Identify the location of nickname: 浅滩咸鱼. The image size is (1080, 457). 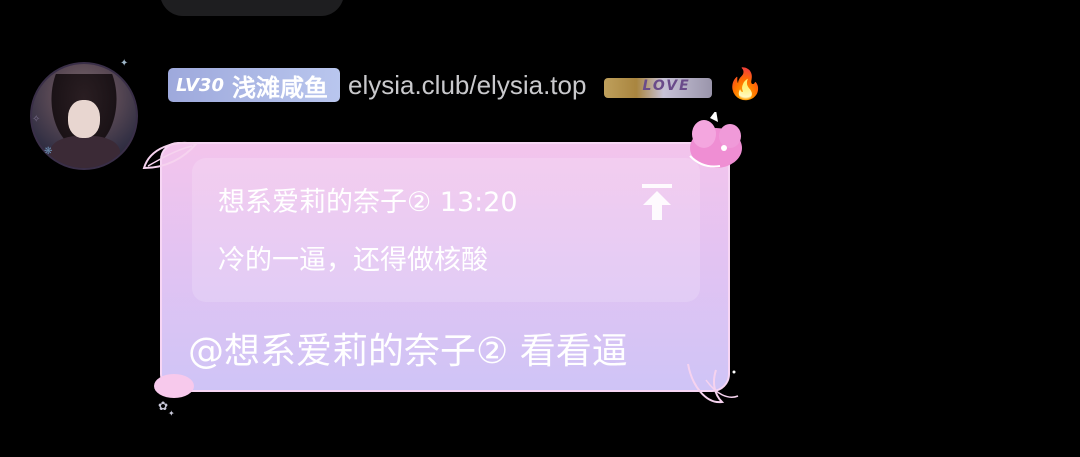
(279, 87).